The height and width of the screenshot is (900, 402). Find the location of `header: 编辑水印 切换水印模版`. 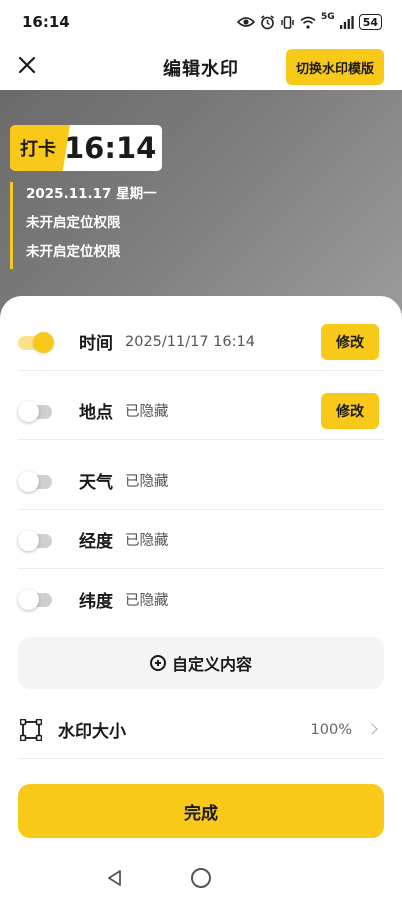

header: 编辑水印 切换水印模版 is located at coordinates (201, 67).